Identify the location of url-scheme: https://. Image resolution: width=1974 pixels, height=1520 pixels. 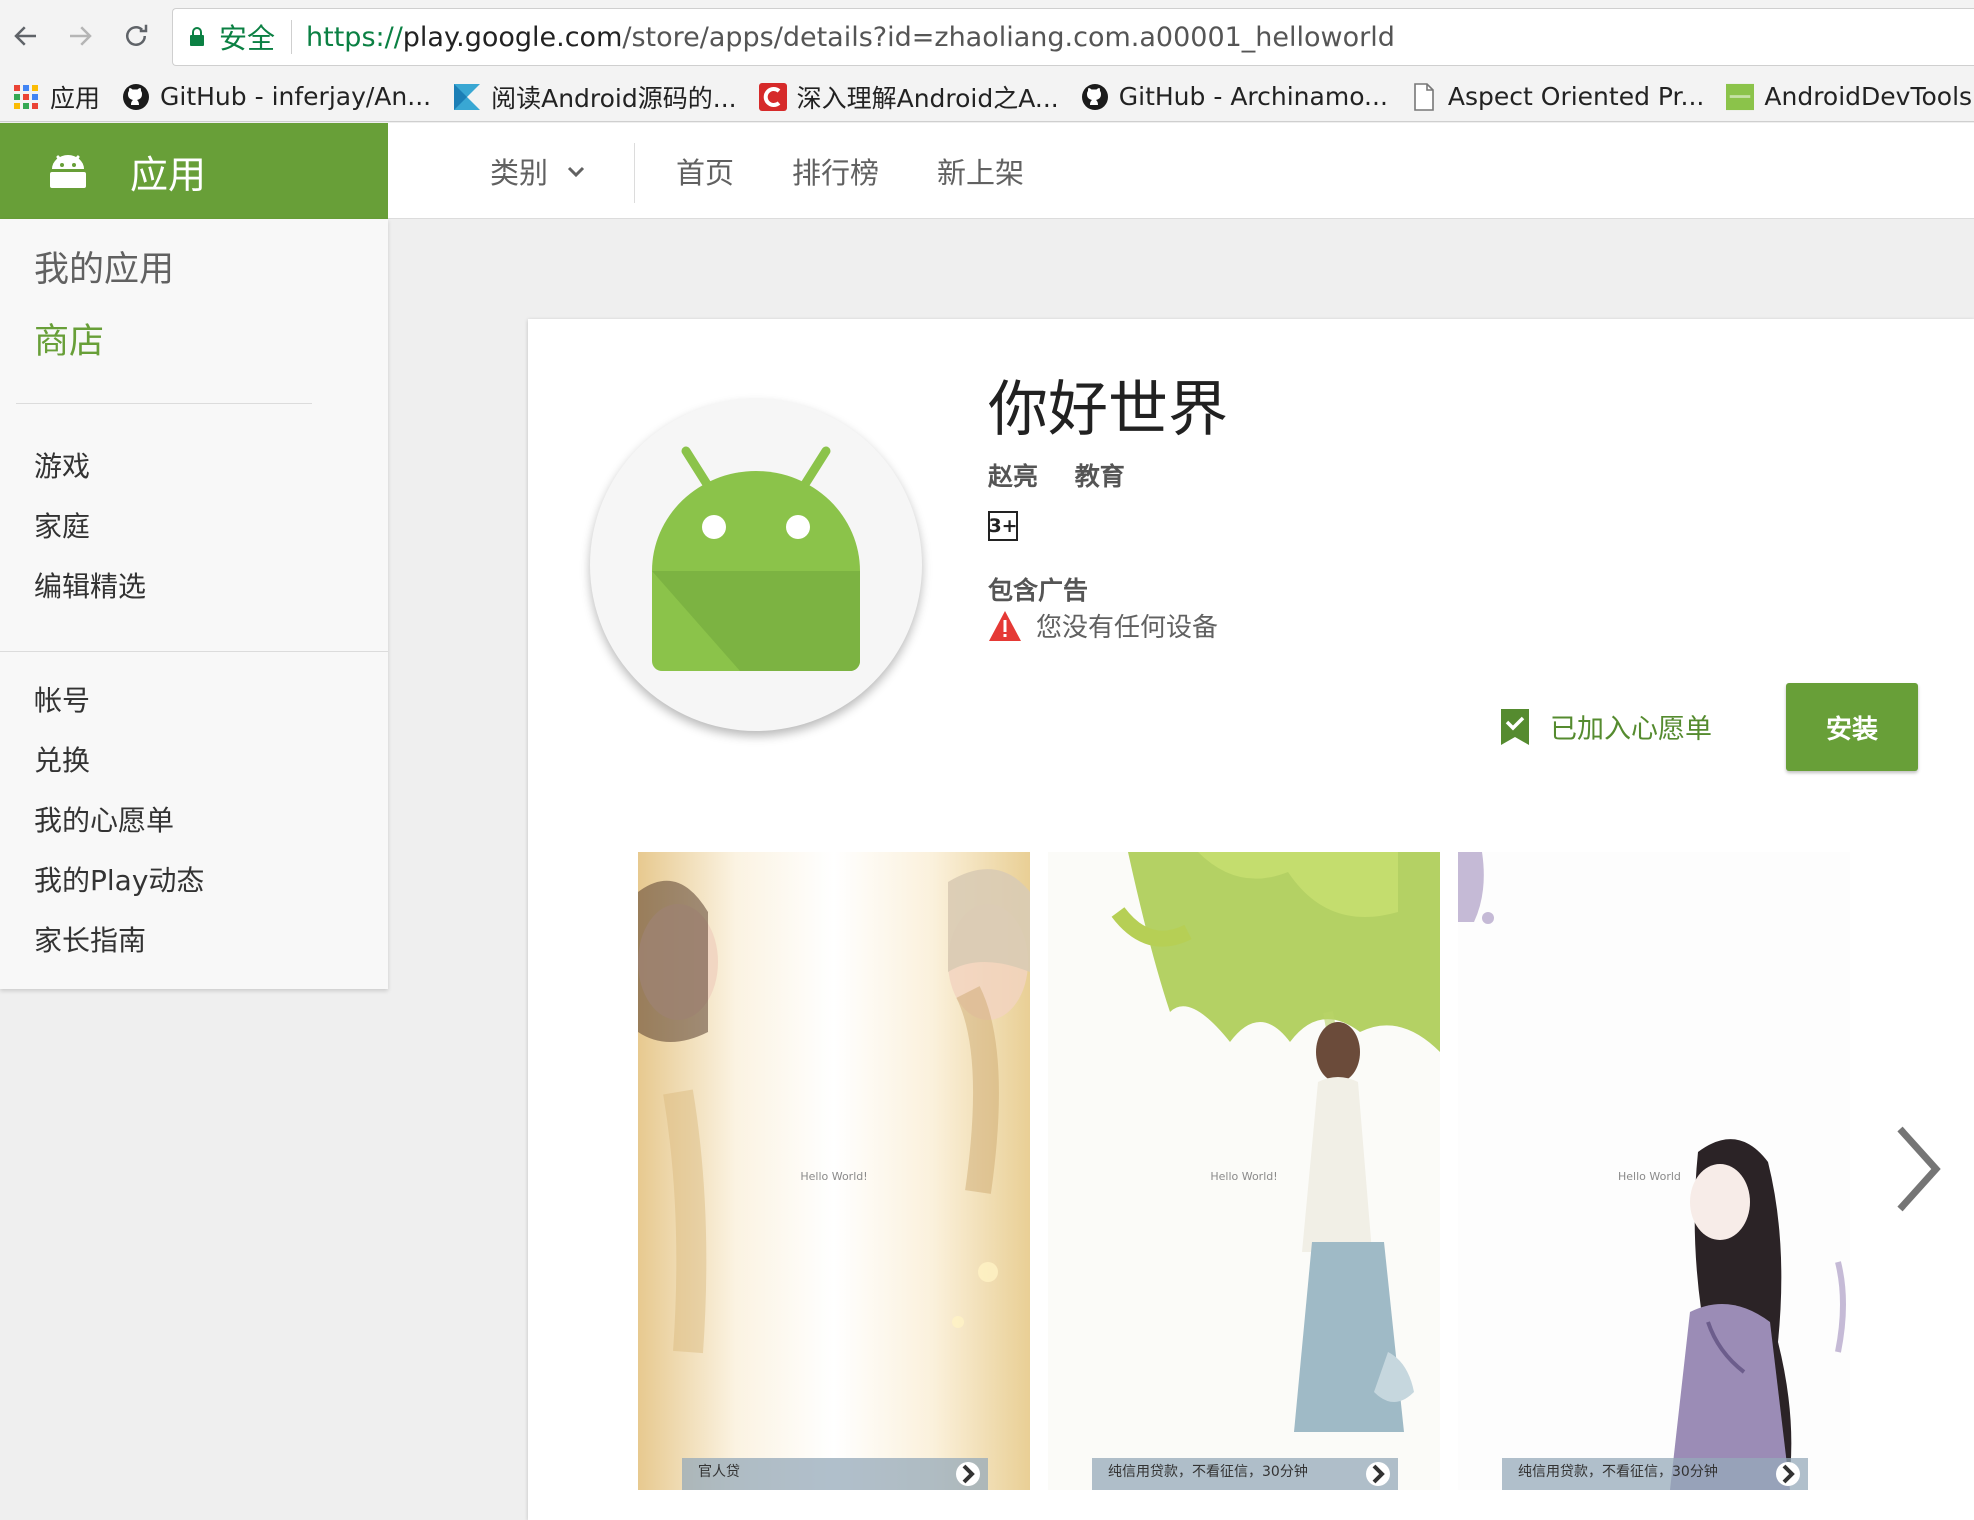
(354, 37).